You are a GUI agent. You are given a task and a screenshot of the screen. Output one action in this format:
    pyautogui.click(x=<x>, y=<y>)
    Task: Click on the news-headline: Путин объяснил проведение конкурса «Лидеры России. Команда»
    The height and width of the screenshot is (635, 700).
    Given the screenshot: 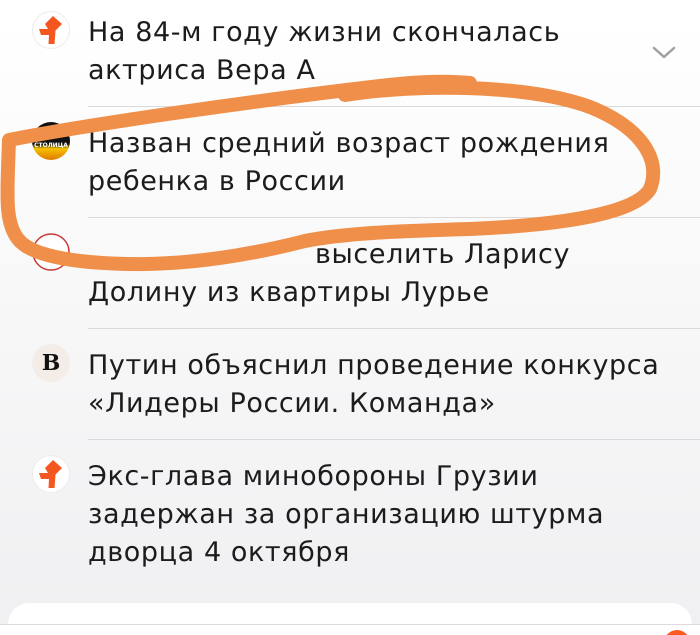 What is the action you would take?
    pyautogui.click(x=374, y=385)
    